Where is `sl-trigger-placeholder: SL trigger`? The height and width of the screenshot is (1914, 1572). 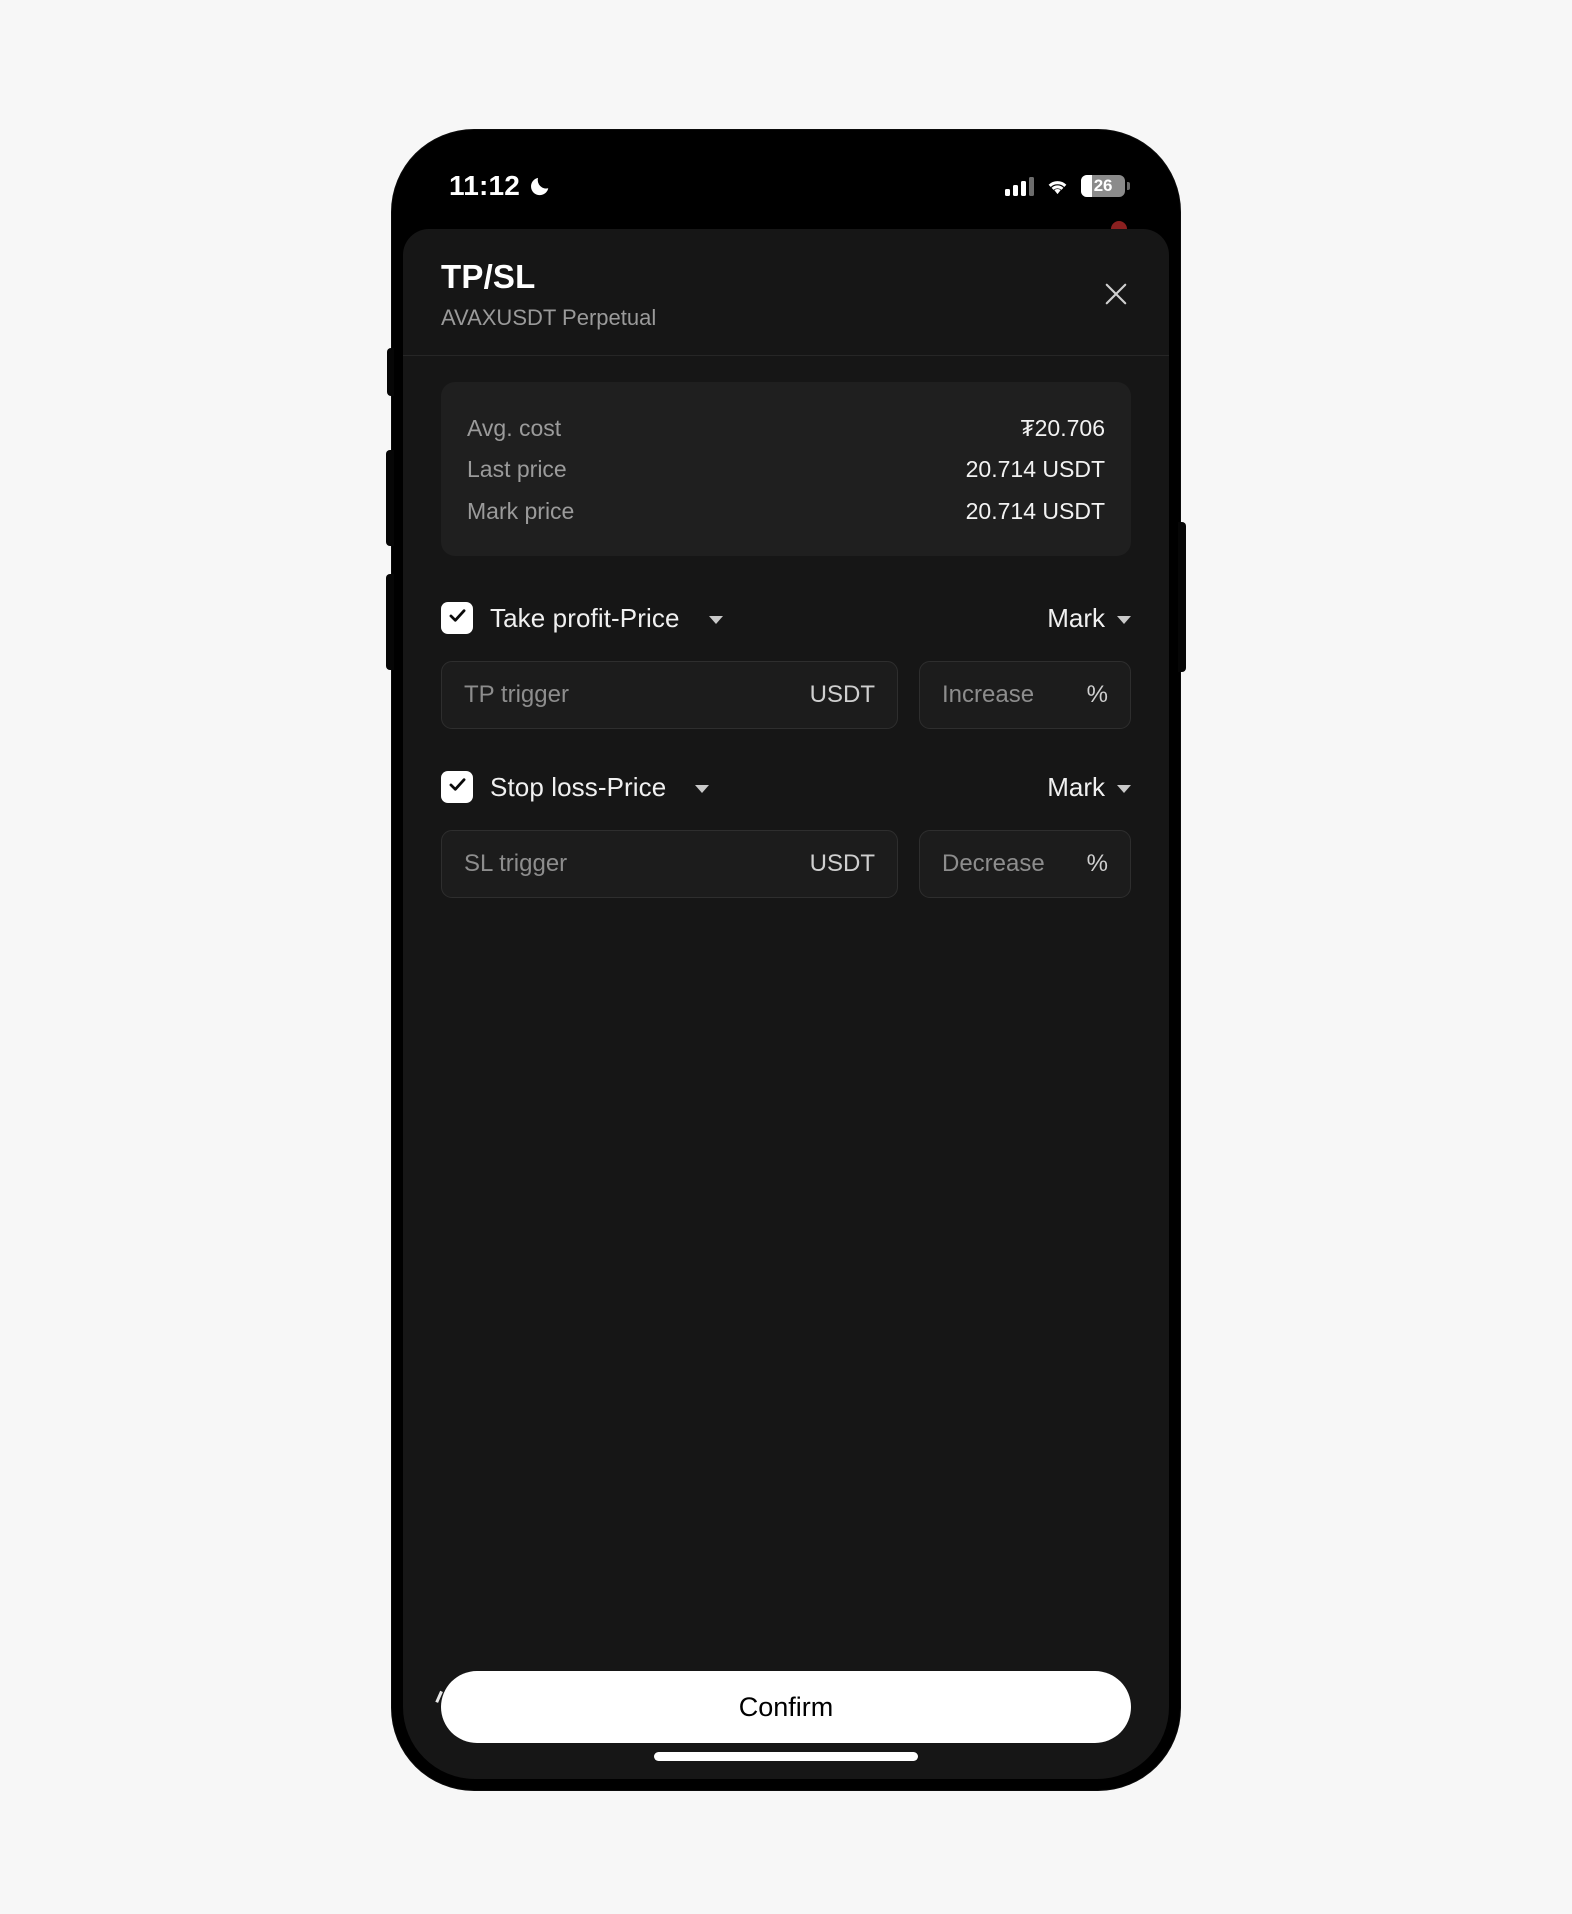 sl-trigger-placeholder: SL trigger is located at coordinates (516, 864).